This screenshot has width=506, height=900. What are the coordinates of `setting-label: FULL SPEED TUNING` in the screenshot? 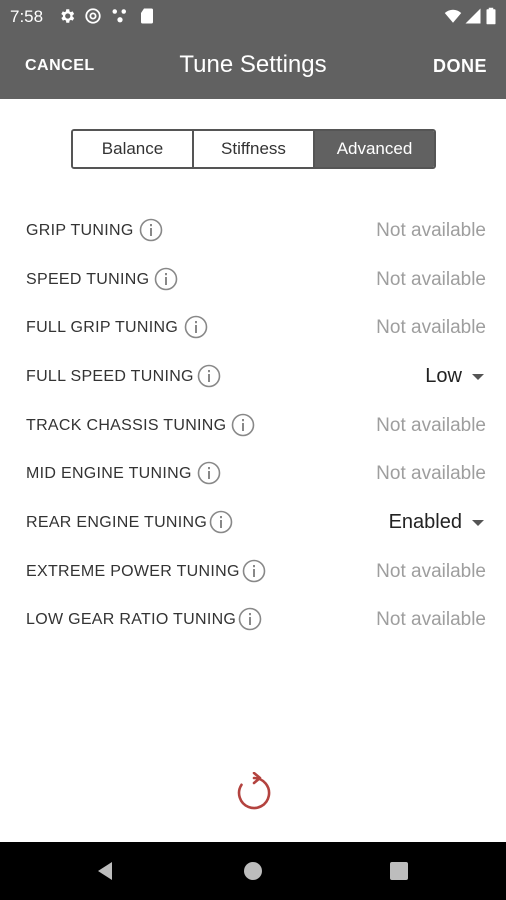 It's located at (110, 376).